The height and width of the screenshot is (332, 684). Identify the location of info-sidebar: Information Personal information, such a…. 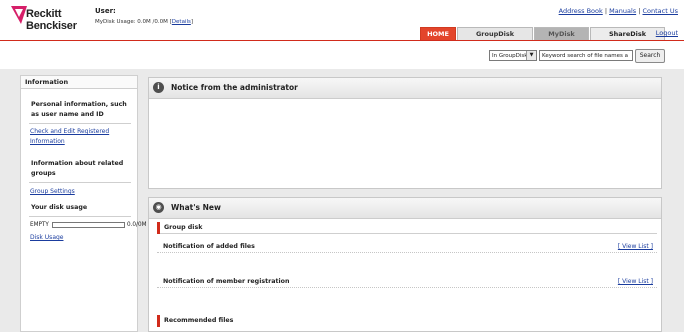
(83, 203).